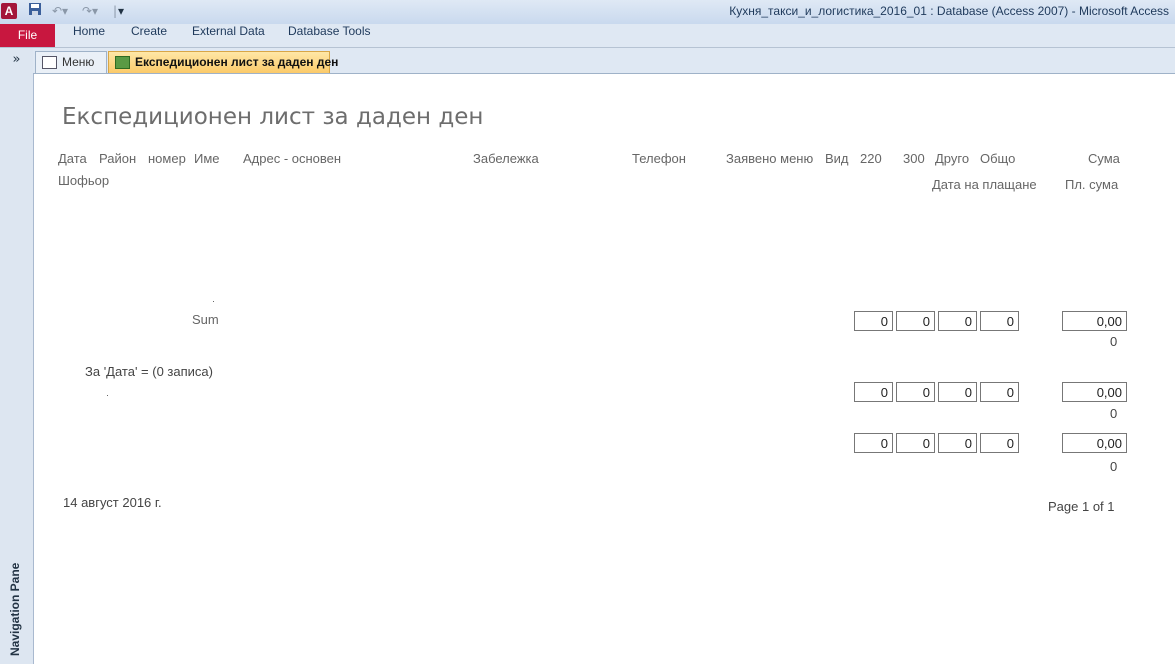 The image size is (1175, 664). I want to click on undo-icon: ↶▾, so click(60, 11).